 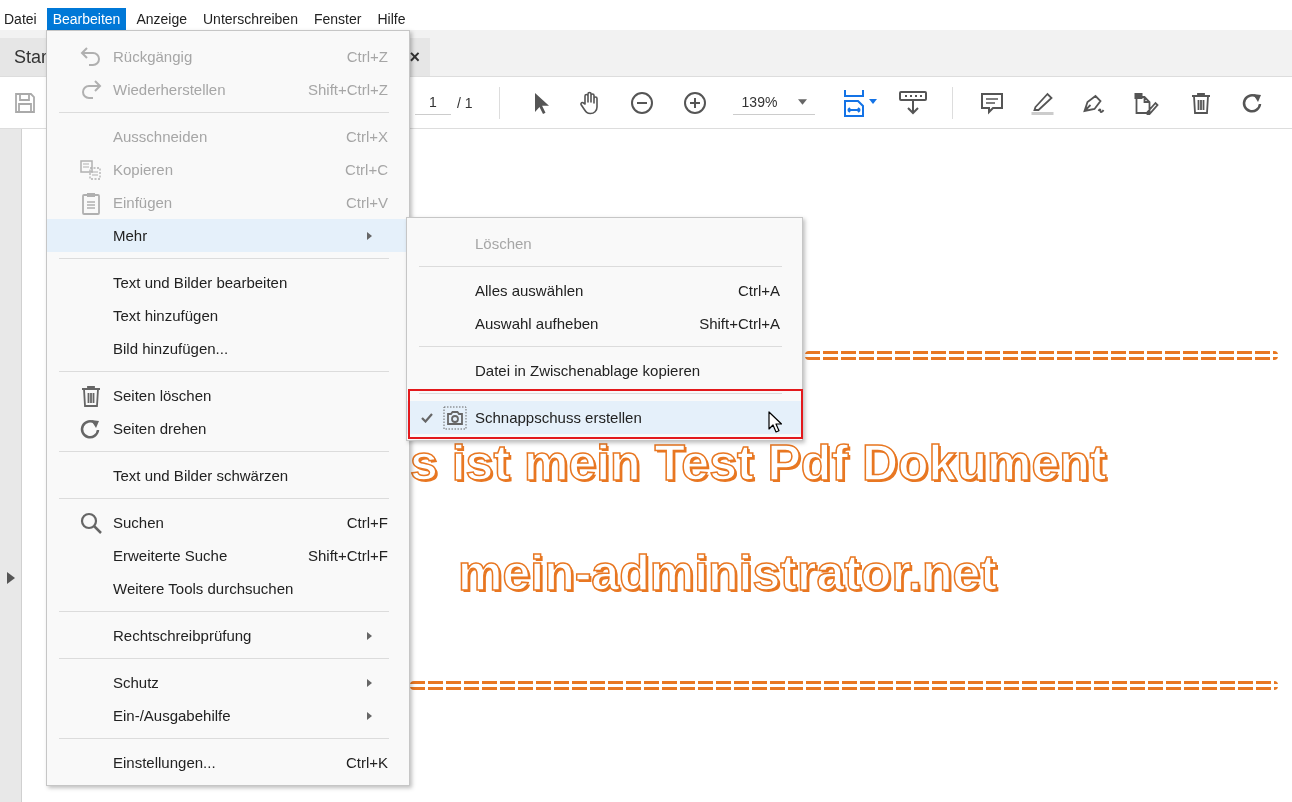 I want to click on menu-item: Schnappschuss erstellen, so click(x=604, y=417).